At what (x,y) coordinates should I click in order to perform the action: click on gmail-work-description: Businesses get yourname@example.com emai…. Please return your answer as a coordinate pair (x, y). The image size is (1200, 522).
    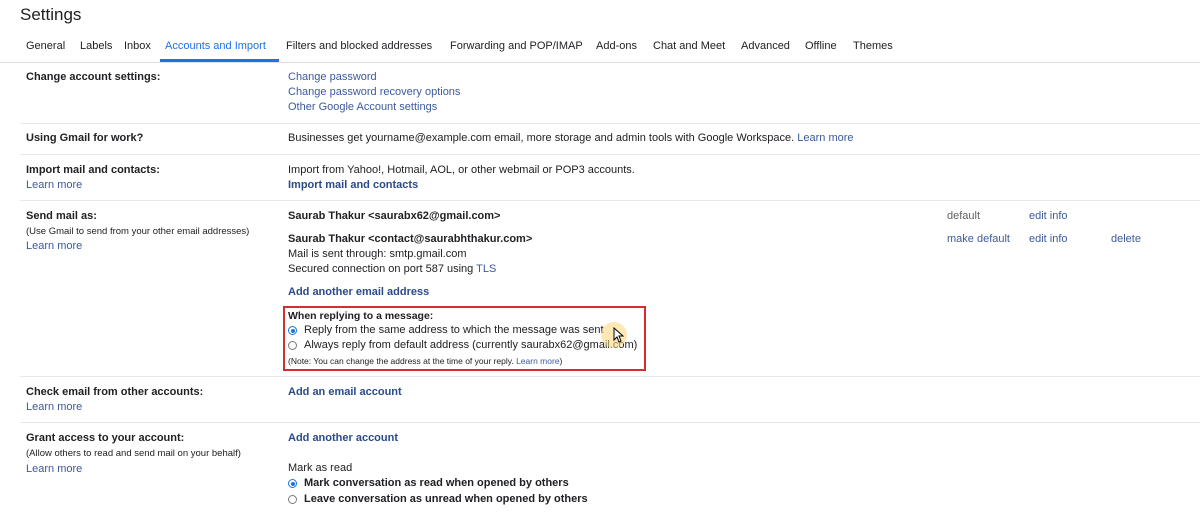
    Looking at the image, I should click on (541, 138).